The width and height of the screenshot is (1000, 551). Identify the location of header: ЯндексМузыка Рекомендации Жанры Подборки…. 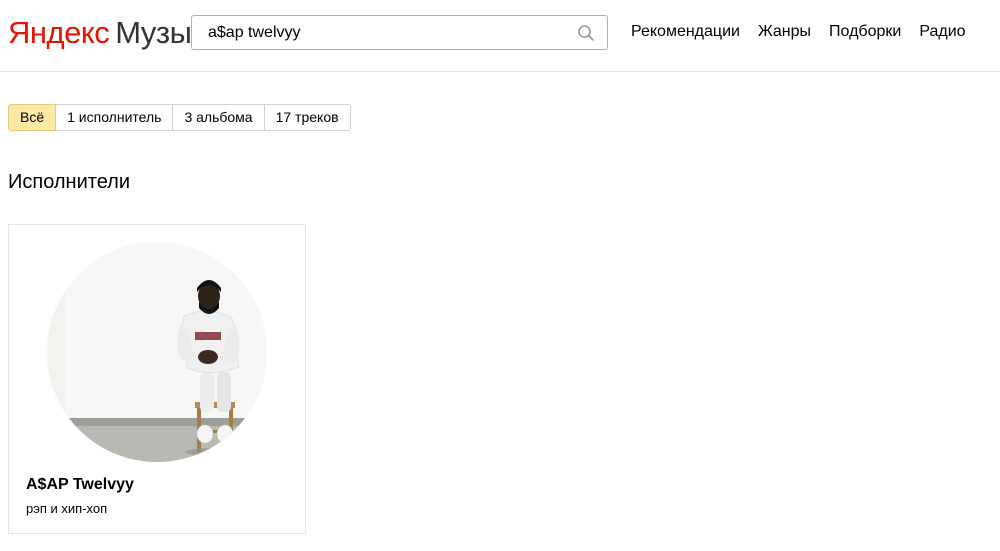
(500, 36).